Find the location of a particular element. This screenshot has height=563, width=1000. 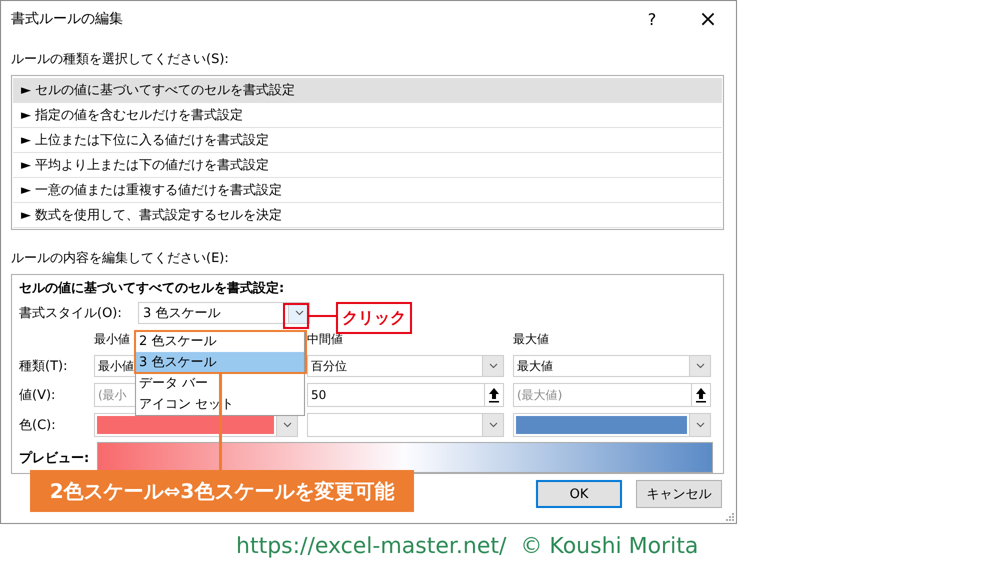

rule-type-item: ► 平均より上または下の値だけを書式設定 is located at coordinates (367, 165).